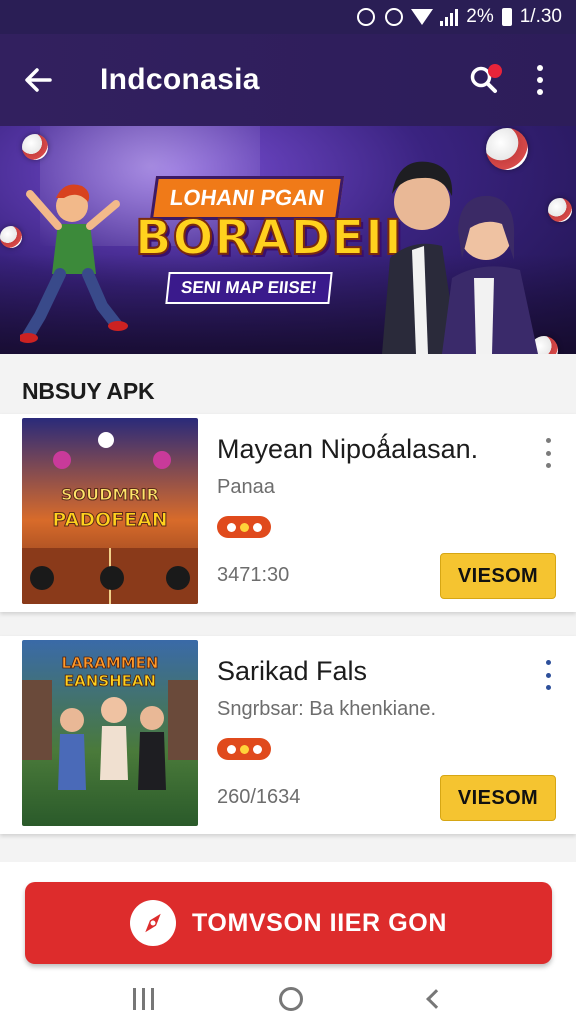 The height and width of the screenshot is (1024, 576). I want to click on status-bar: 2% 1/.30, so click(288, 17).